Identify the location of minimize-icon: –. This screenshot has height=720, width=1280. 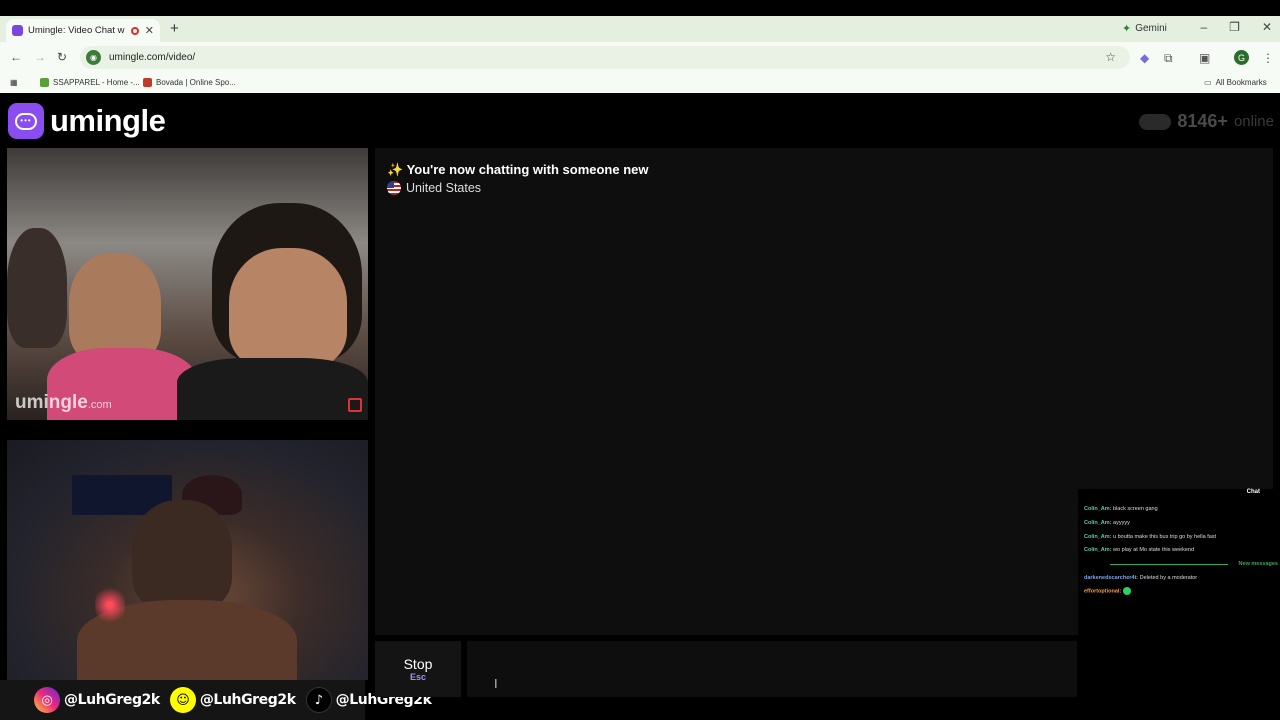
(1203, 27).